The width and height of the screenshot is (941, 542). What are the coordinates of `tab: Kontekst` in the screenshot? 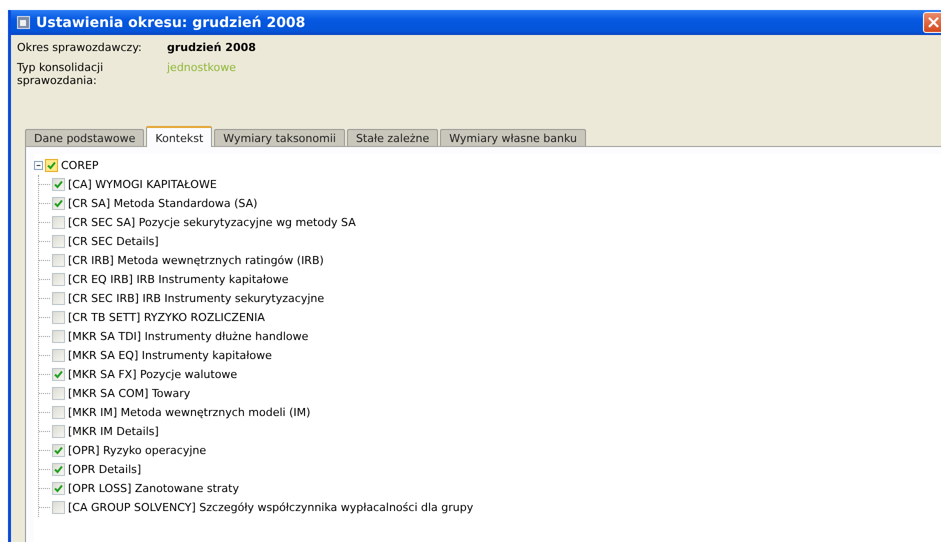 It's located at (179, 136).